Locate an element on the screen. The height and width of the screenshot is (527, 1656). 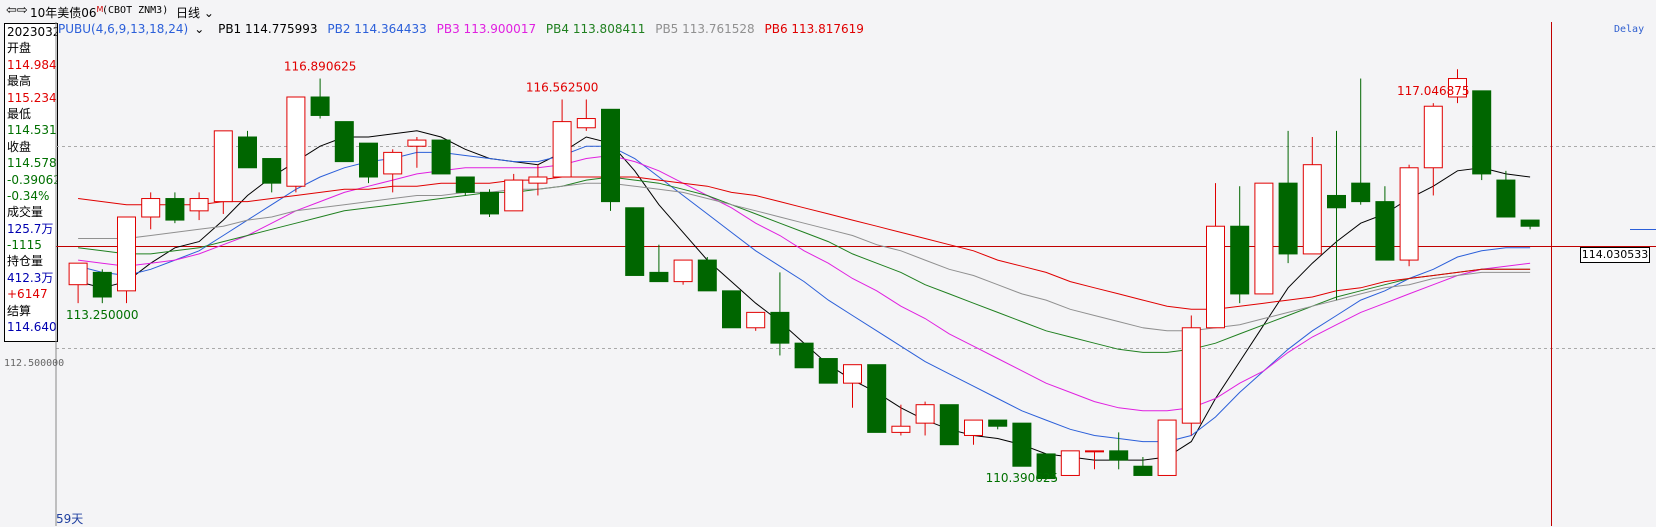
extreme-price-label: 113.250000 is located at coordinates (102, 315).